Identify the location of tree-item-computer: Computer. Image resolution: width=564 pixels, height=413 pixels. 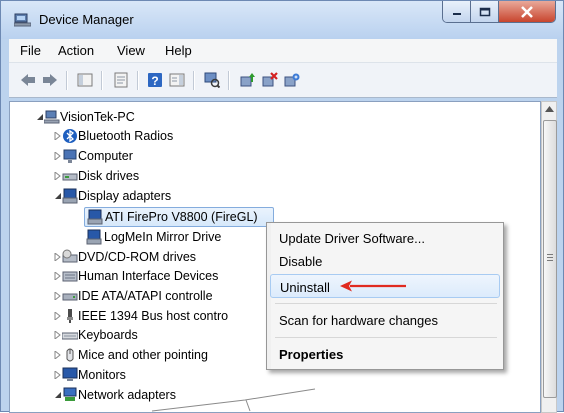
(154, 156).